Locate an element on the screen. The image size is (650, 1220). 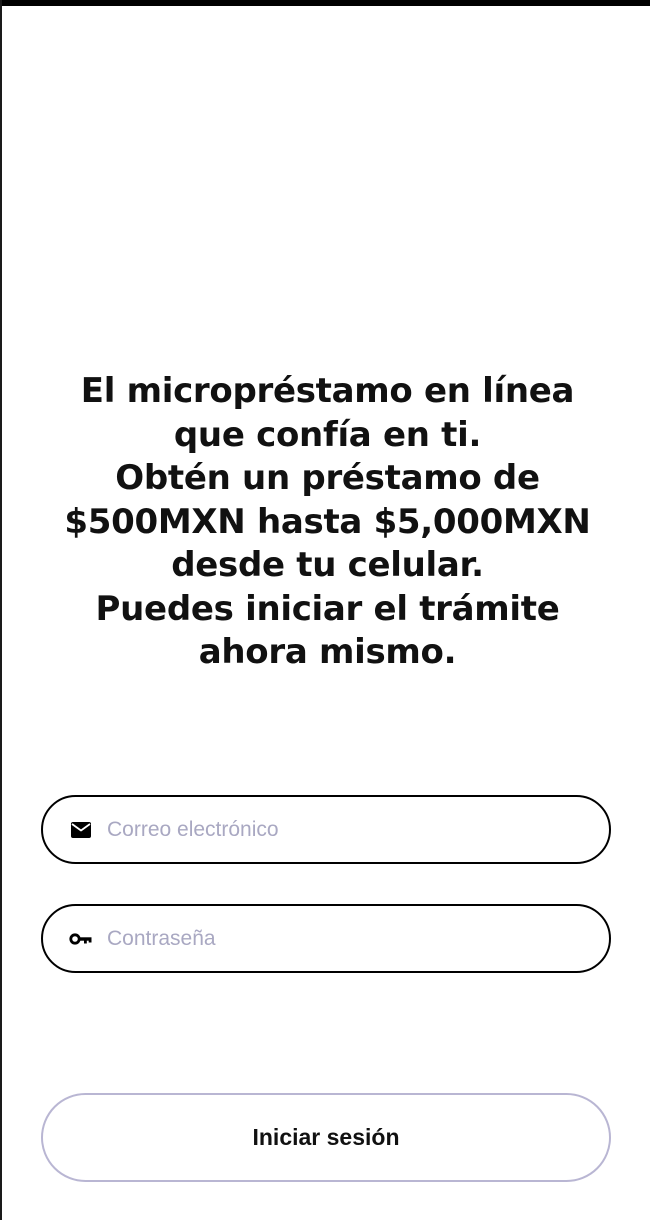
headline-line: que confía en ti. is located at coordinates (327, 434).